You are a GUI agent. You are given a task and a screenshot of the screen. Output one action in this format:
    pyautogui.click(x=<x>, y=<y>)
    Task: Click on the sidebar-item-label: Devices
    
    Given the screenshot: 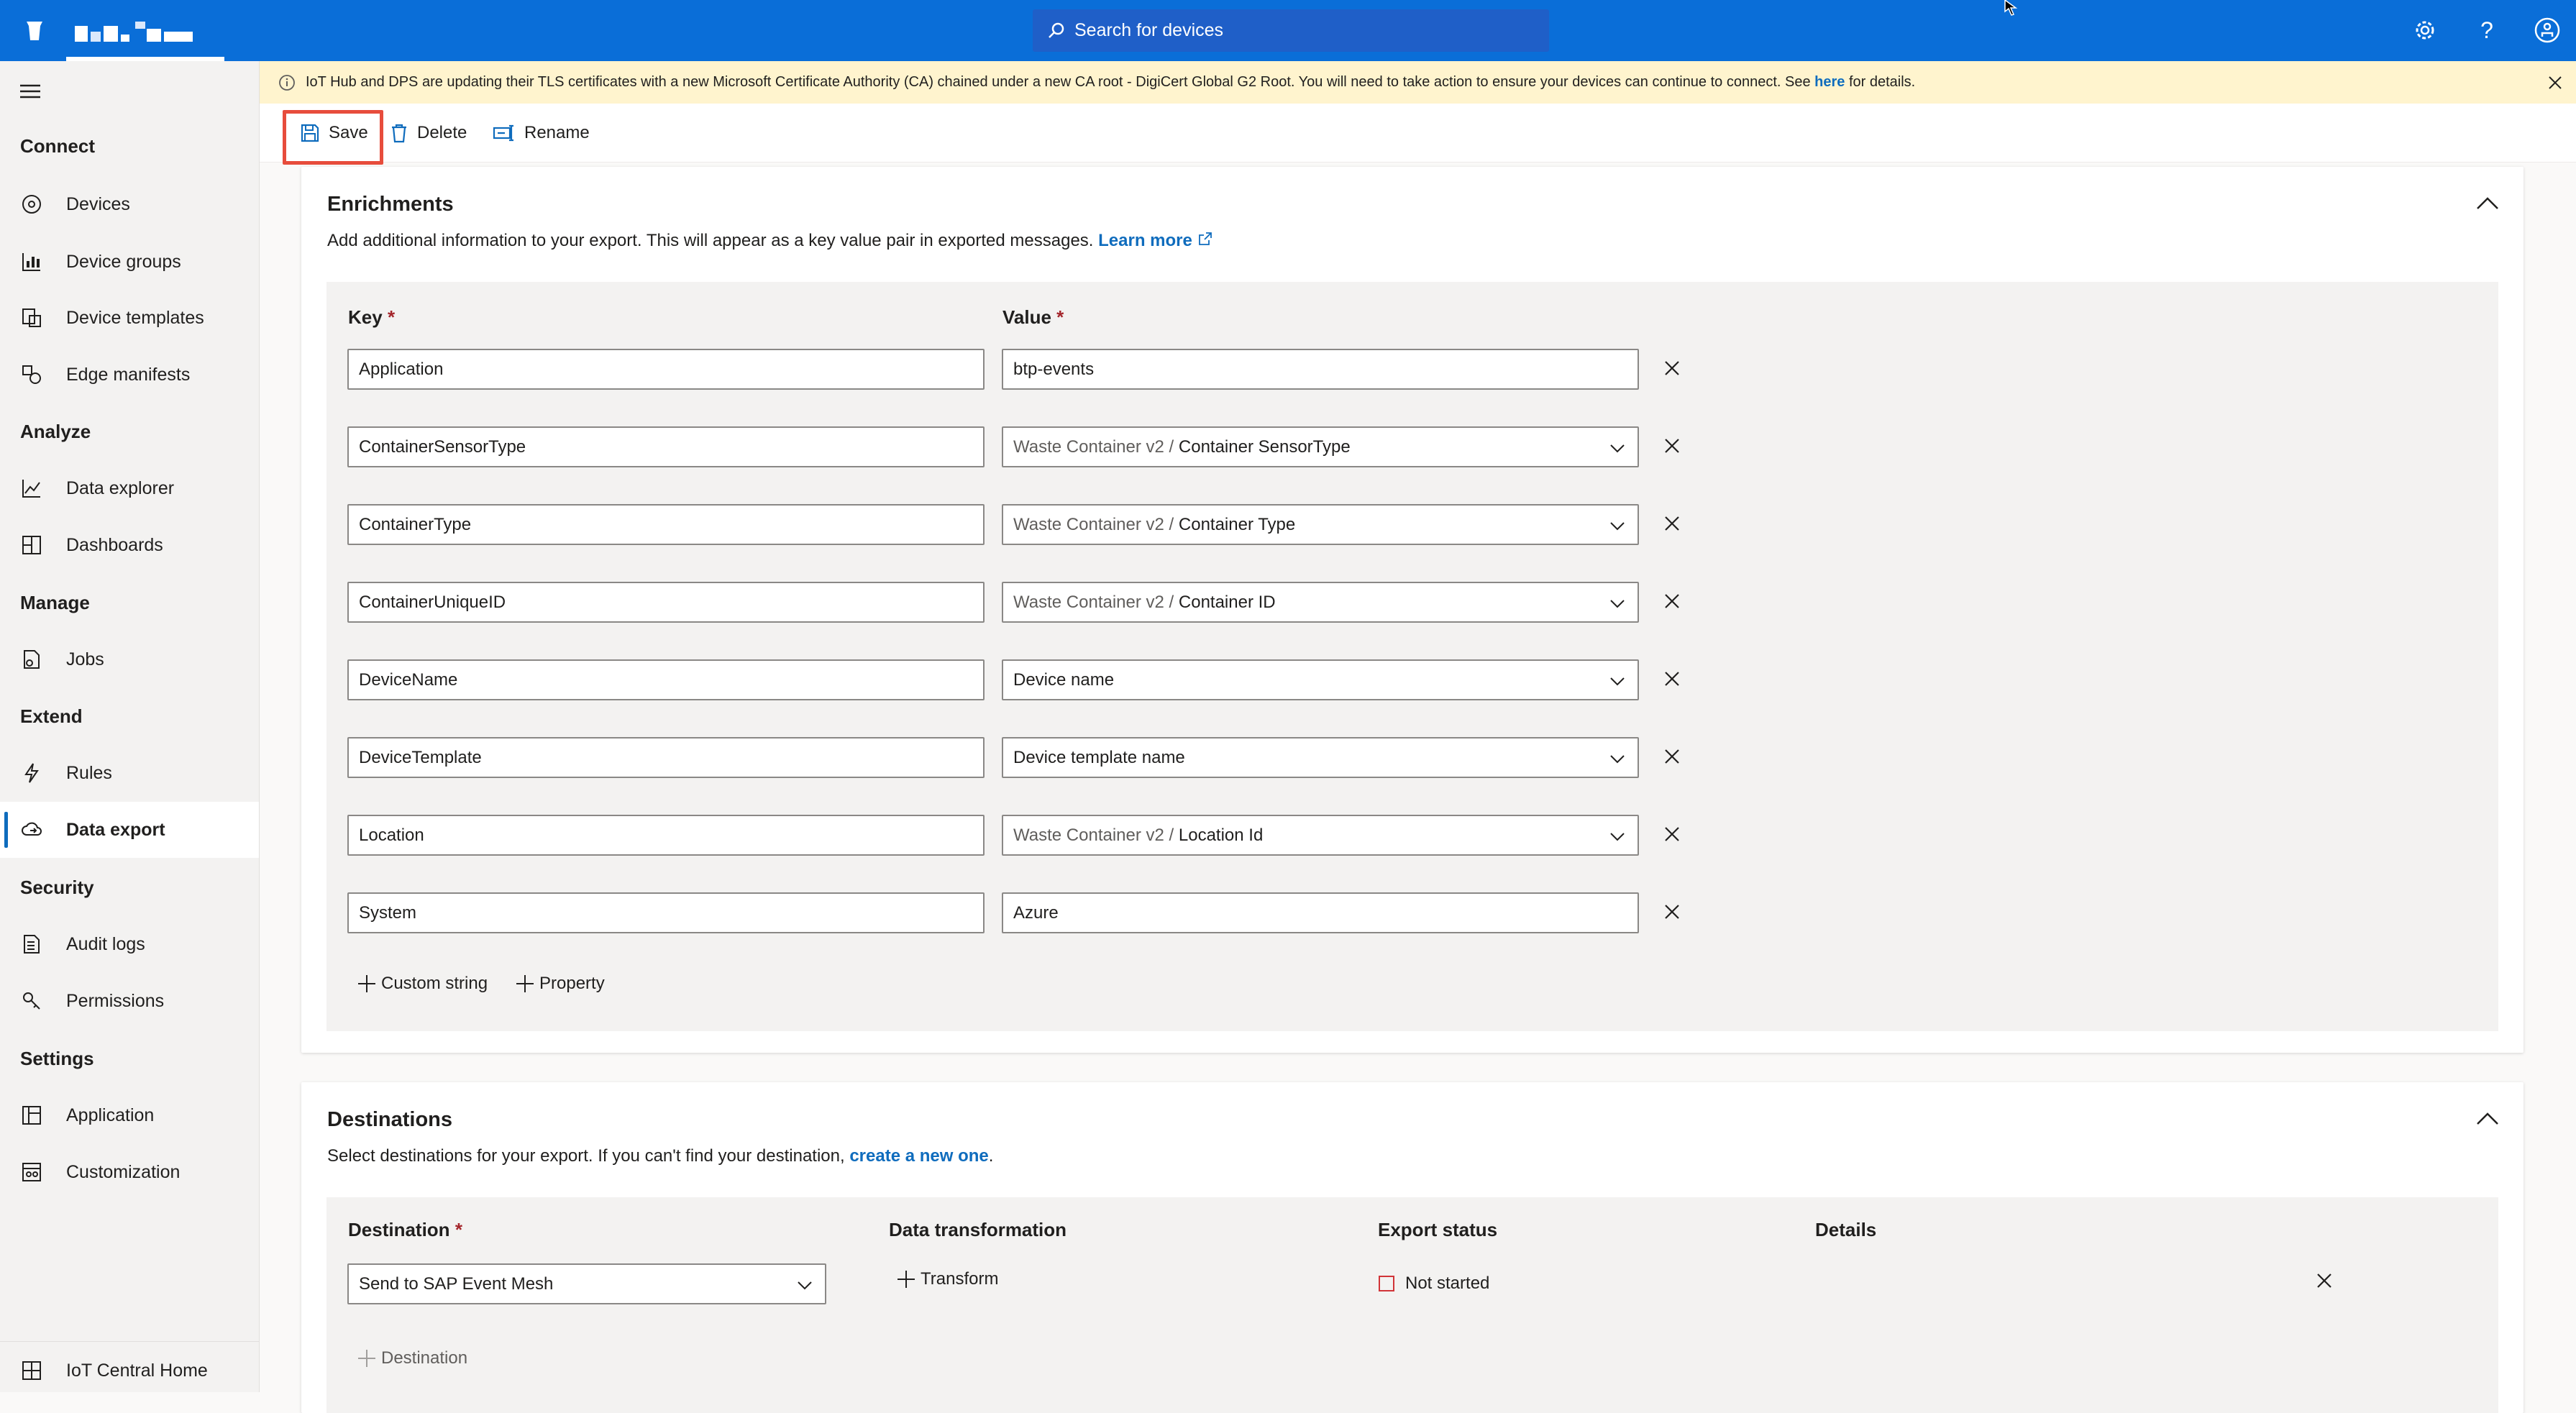 What is the action you would take?
    pyautogui.click(x=98, y=203)
    